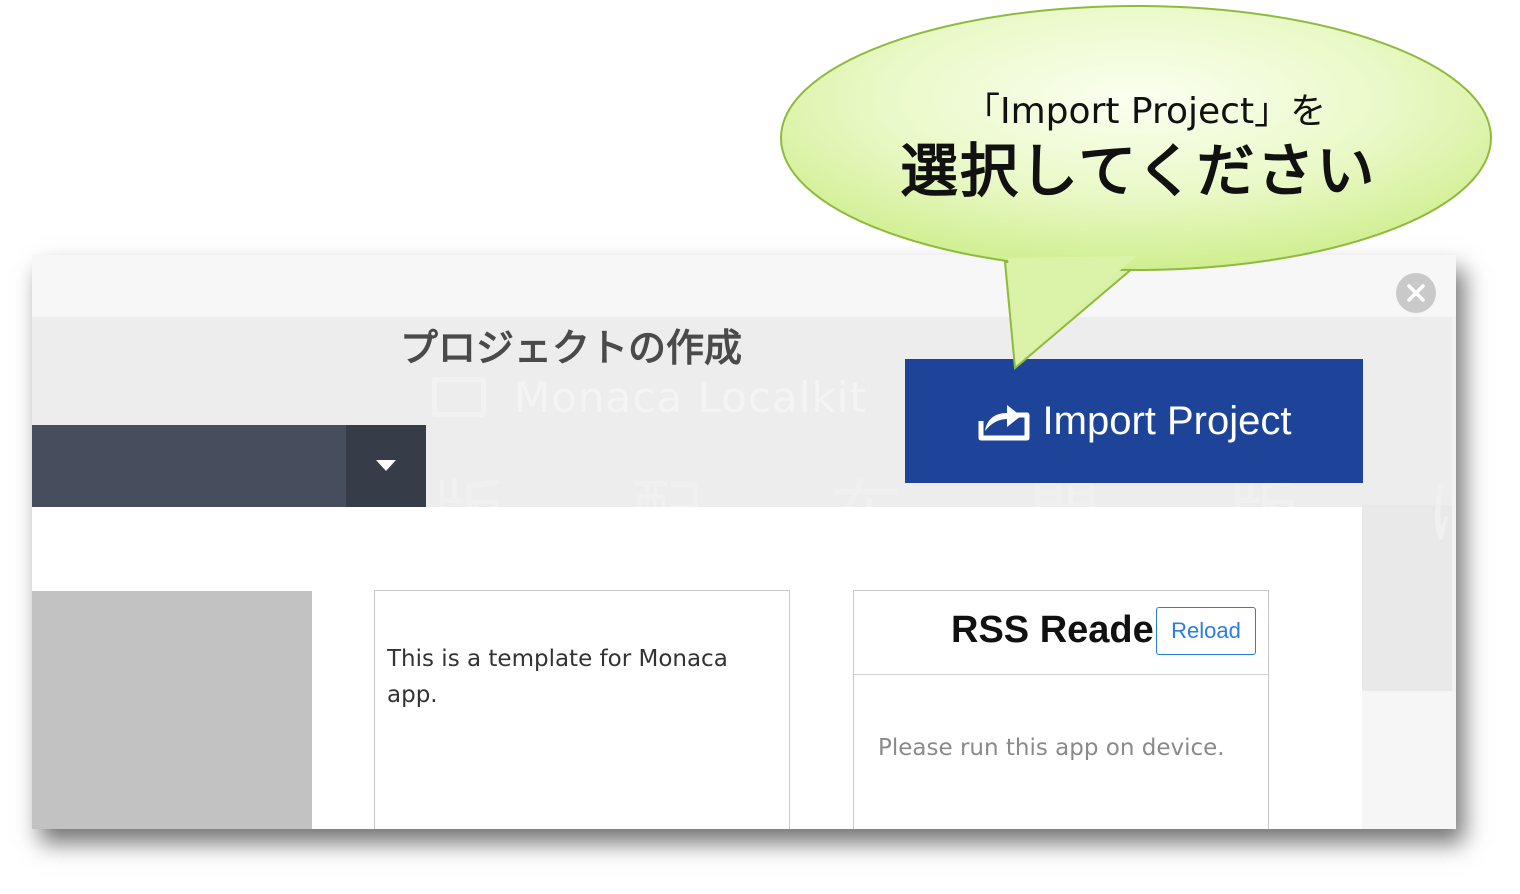  I want to click on rss-card-header: RSS Reade Reload, so click(1061, 633).